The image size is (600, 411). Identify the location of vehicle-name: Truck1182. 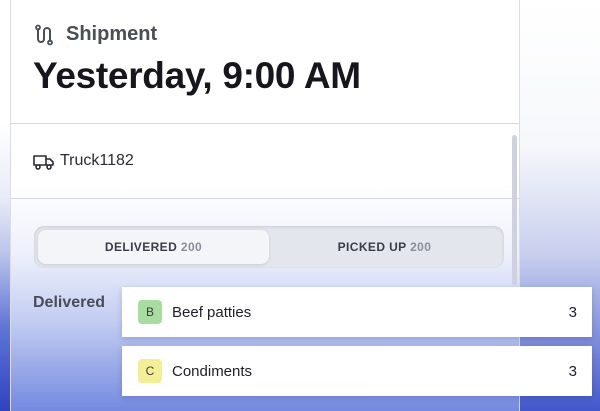
(97, 160).